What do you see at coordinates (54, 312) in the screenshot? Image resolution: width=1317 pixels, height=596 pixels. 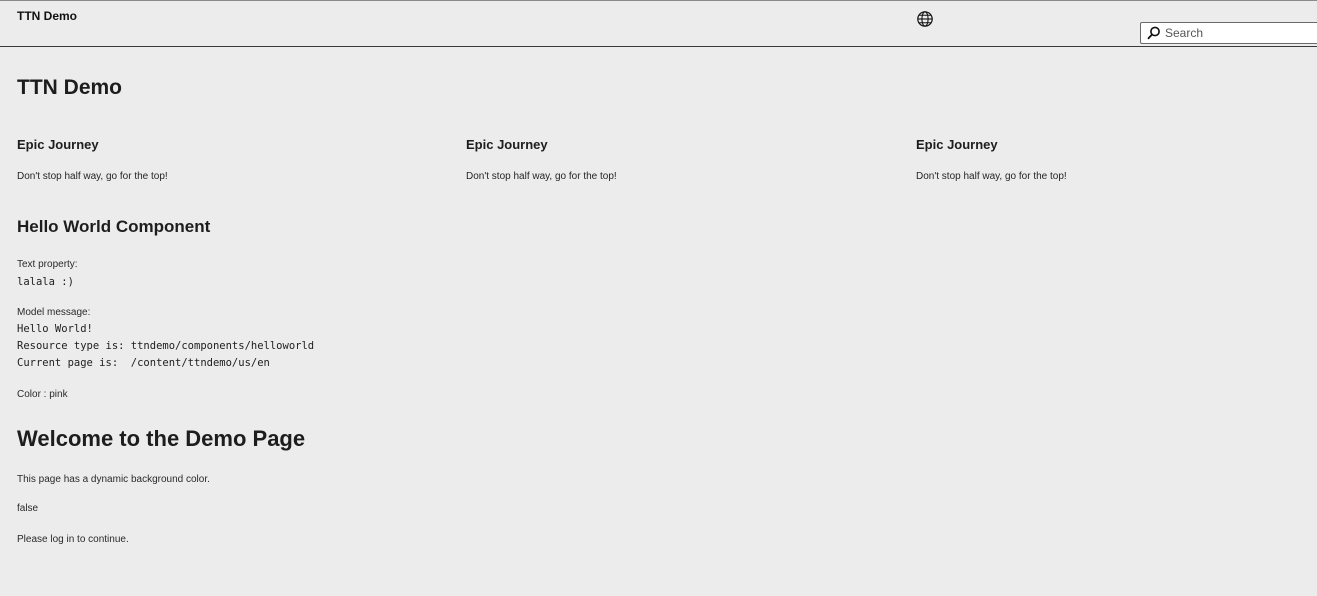 I see `model-message-label: Model message:` at bounding box center [54, 312].